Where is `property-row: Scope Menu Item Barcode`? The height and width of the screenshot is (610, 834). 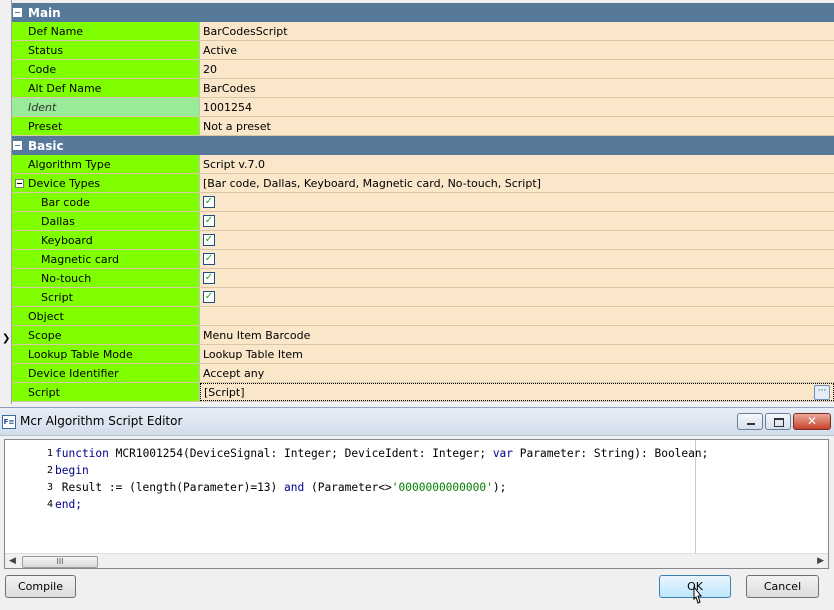 property-row: Scope Menu Item Barcode is located at coordinates (423, 335).